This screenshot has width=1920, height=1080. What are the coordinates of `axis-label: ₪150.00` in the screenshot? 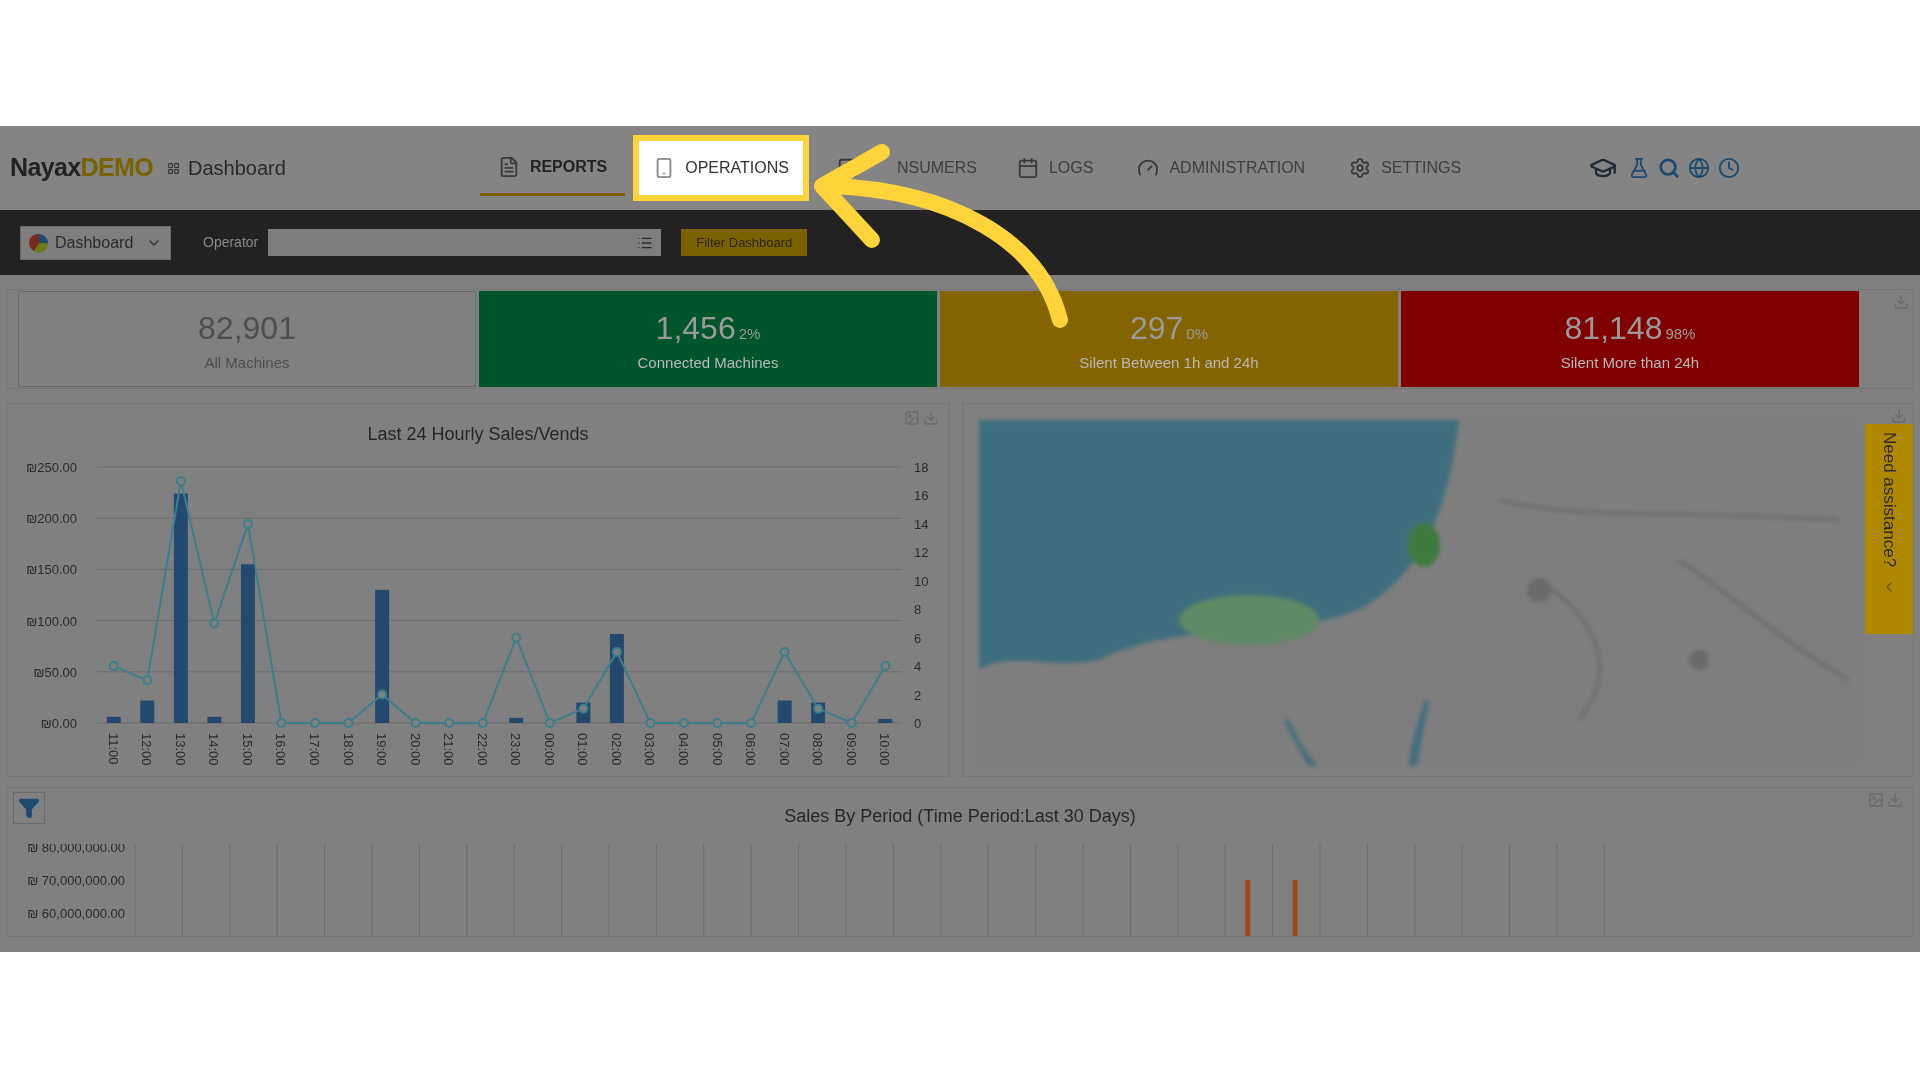 It's located at (51, 570).